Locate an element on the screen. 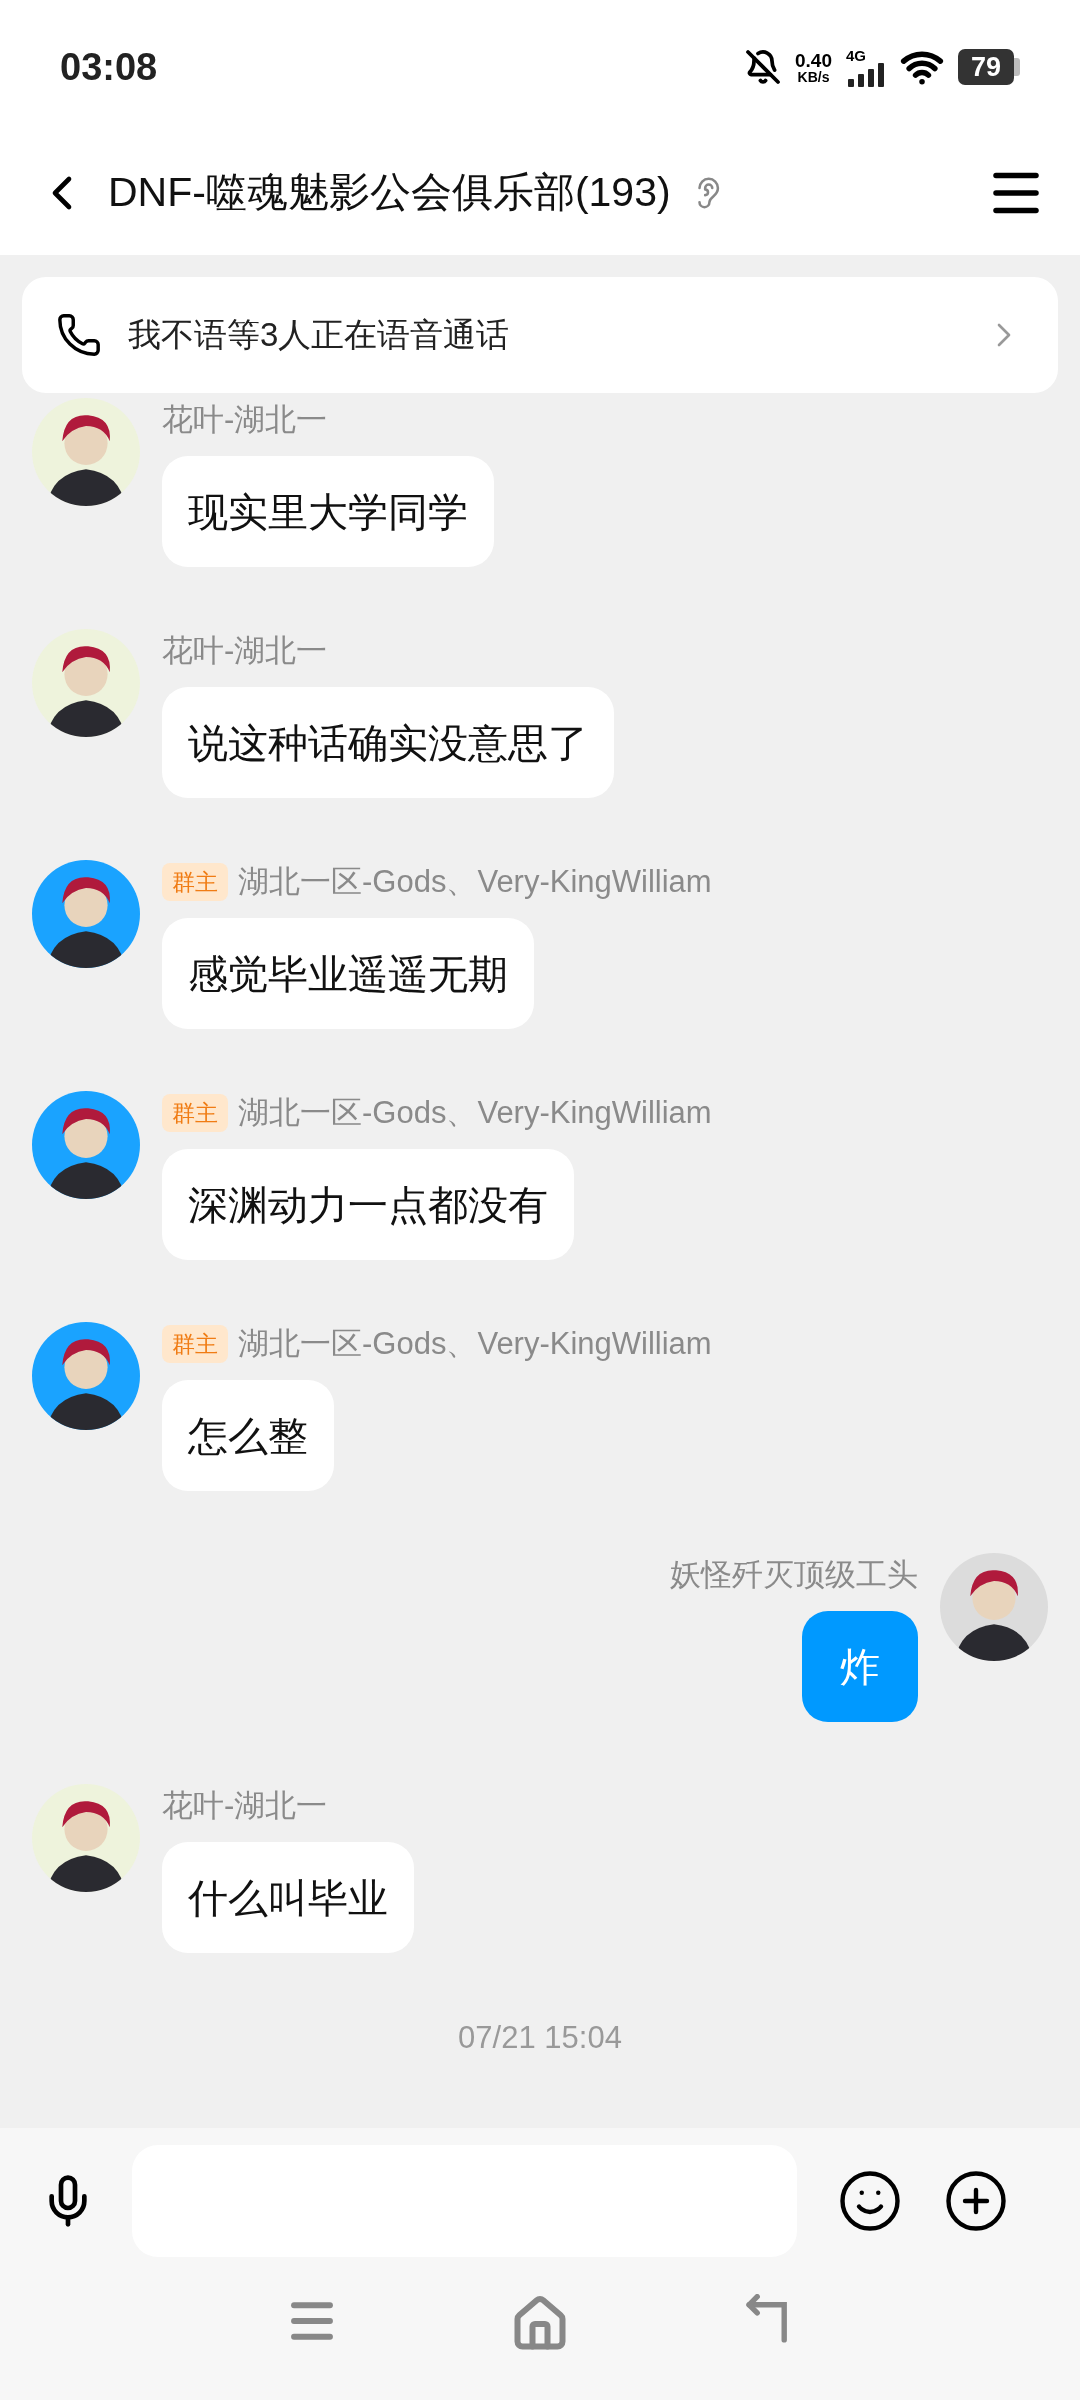 This screenshot has height=2400, width=1080. network-type: 4G is located at coordinates (856, 55).